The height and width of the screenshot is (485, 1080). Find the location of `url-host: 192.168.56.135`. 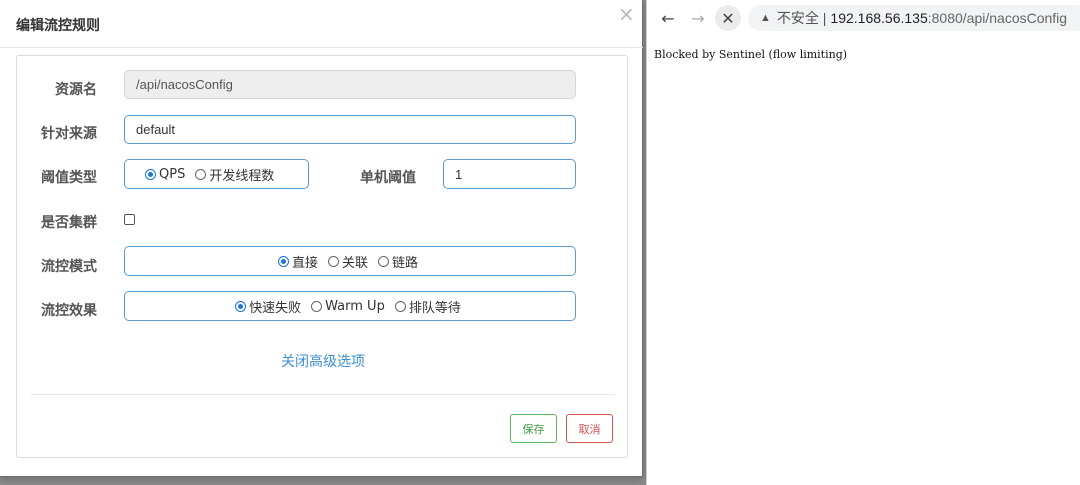

url-host: 192.168.56.135 is located at coordinates (879, 18).